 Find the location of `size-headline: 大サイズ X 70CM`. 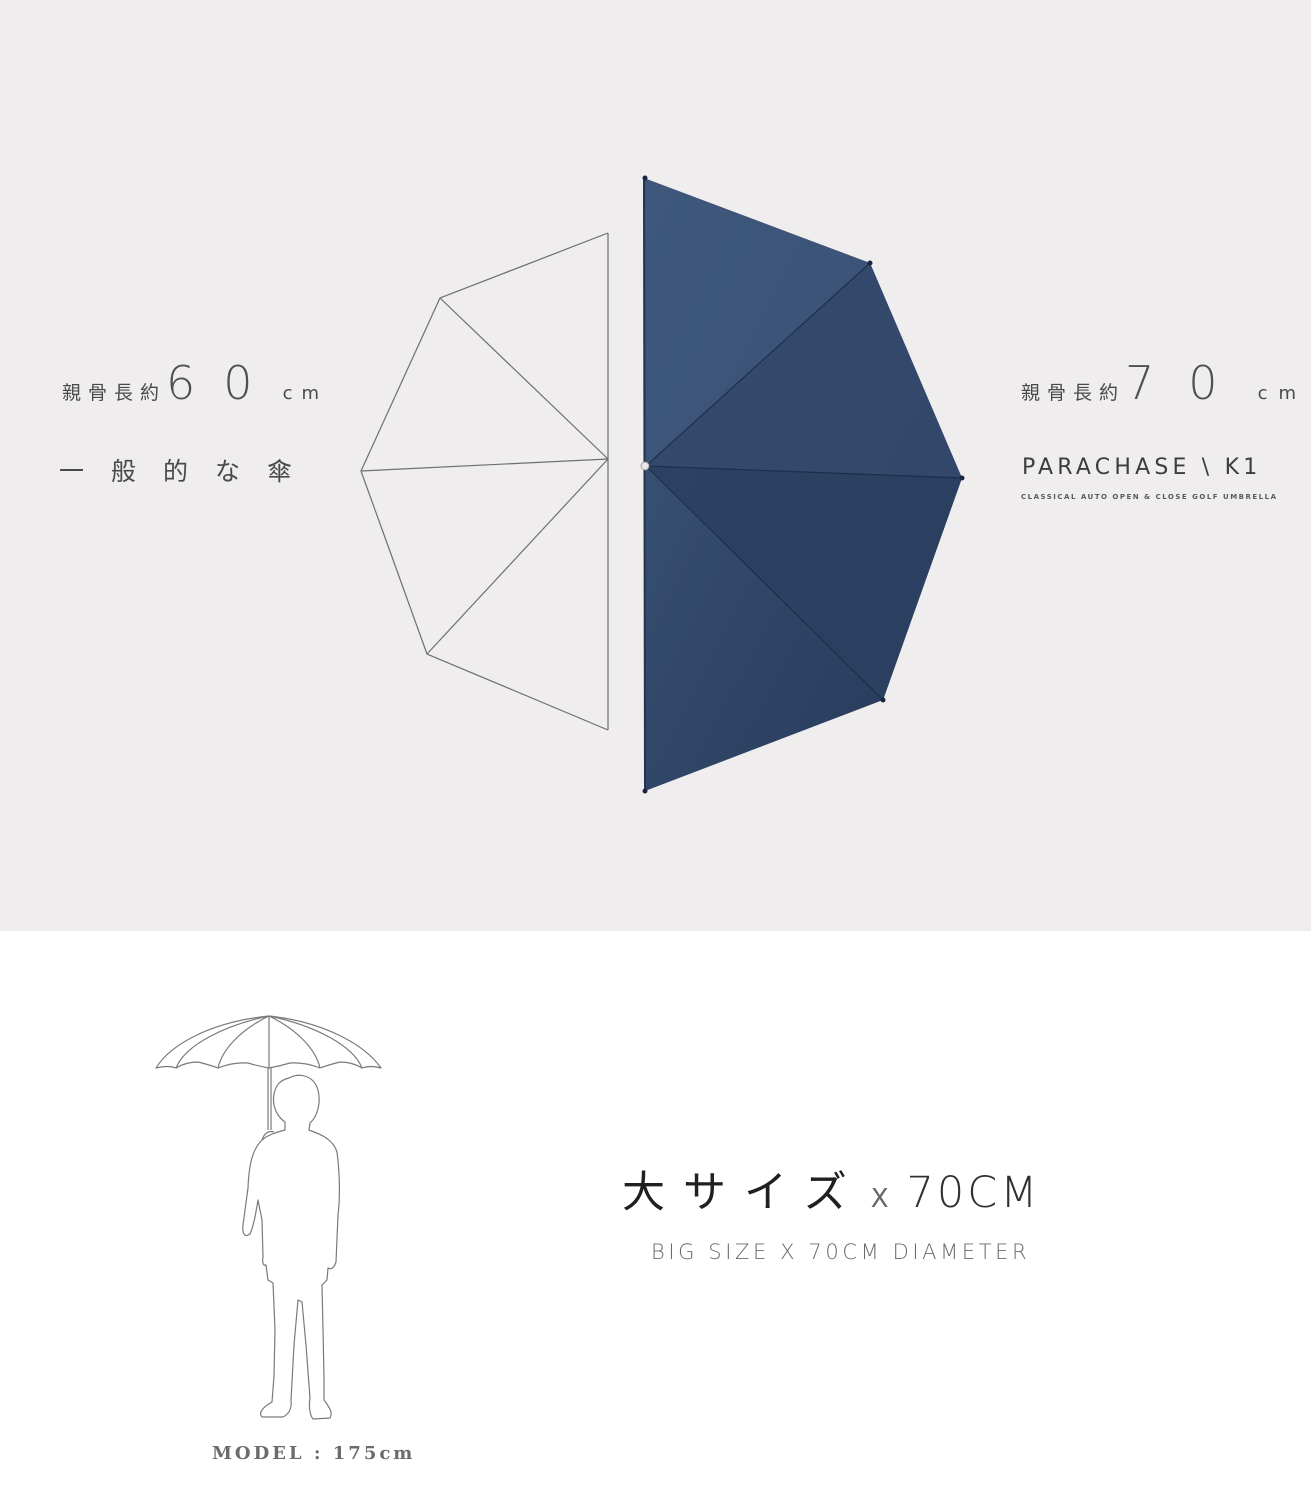

size-headline: 大サイズ X 70CM is located at coordinates (831, 1189).